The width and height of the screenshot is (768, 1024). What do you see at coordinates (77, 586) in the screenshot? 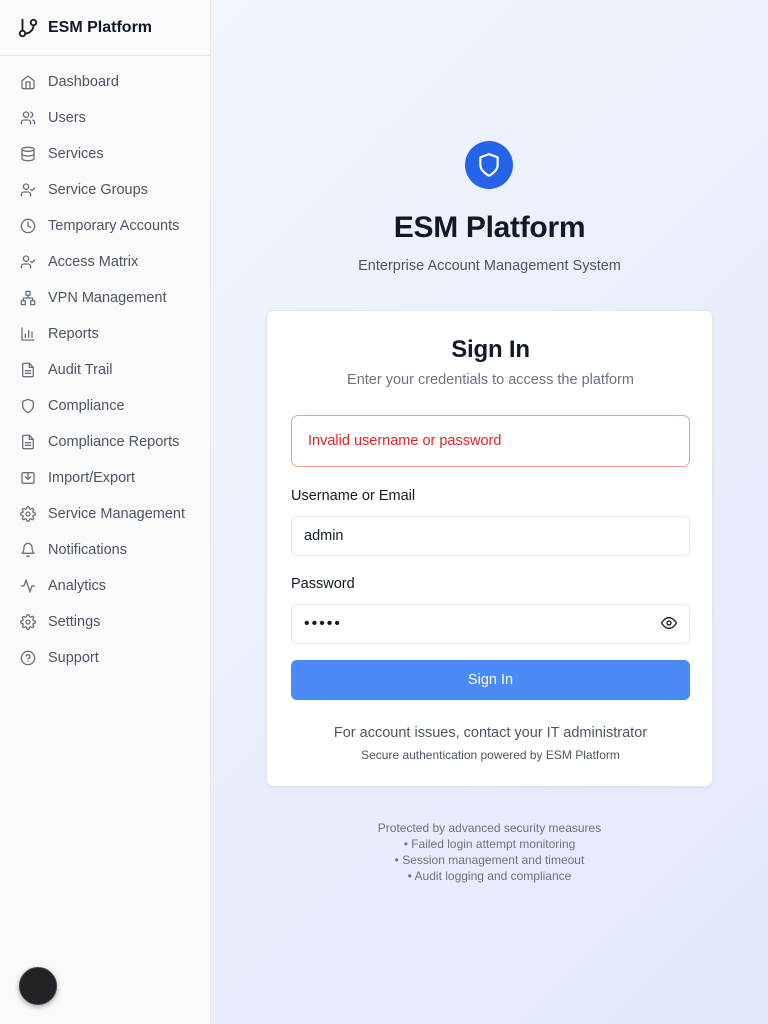
I see `sidebar-item-label: Analytics` at bounding box center [77, 586].